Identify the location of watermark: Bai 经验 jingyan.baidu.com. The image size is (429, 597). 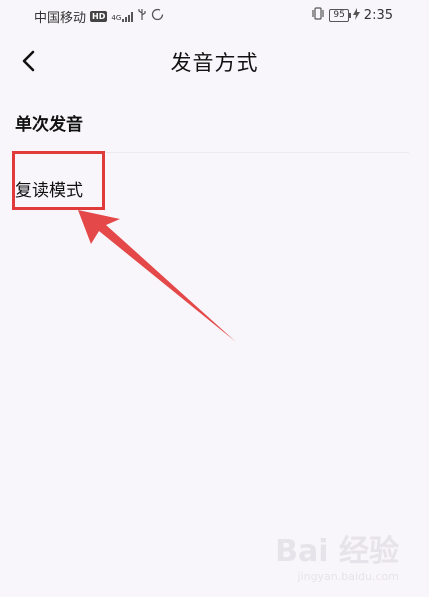
(337, 554).